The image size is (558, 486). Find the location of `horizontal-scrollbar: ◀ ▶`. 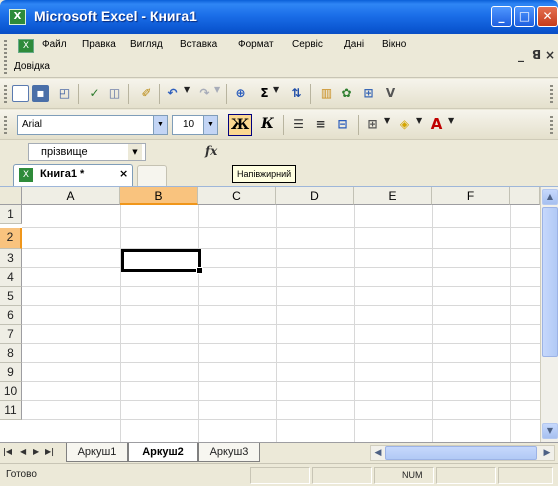

horizontal-scrollbar: ◀ ▶ is located at coordinates (462, 453).